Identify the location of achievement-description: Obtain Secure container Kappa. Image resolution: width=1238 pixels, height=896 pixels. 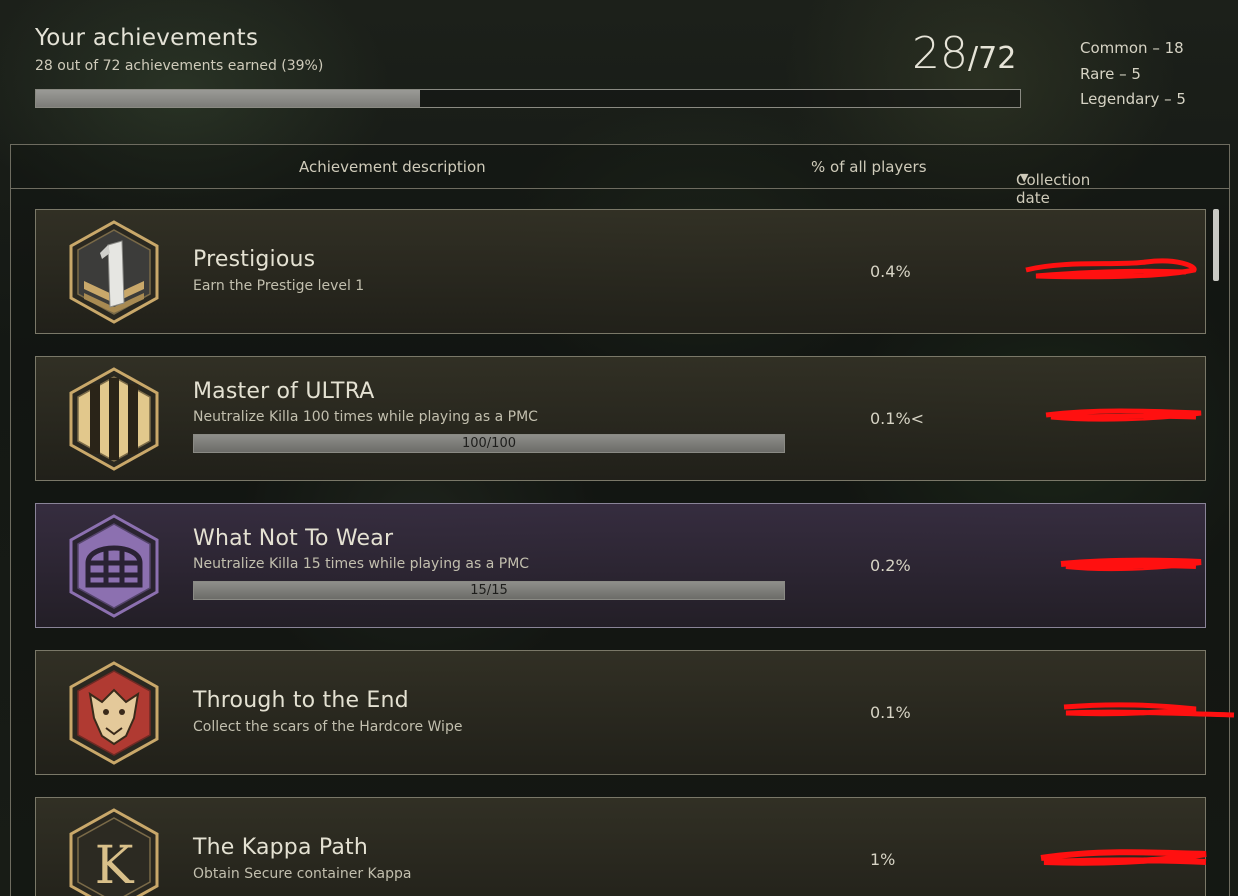
(302, 874).